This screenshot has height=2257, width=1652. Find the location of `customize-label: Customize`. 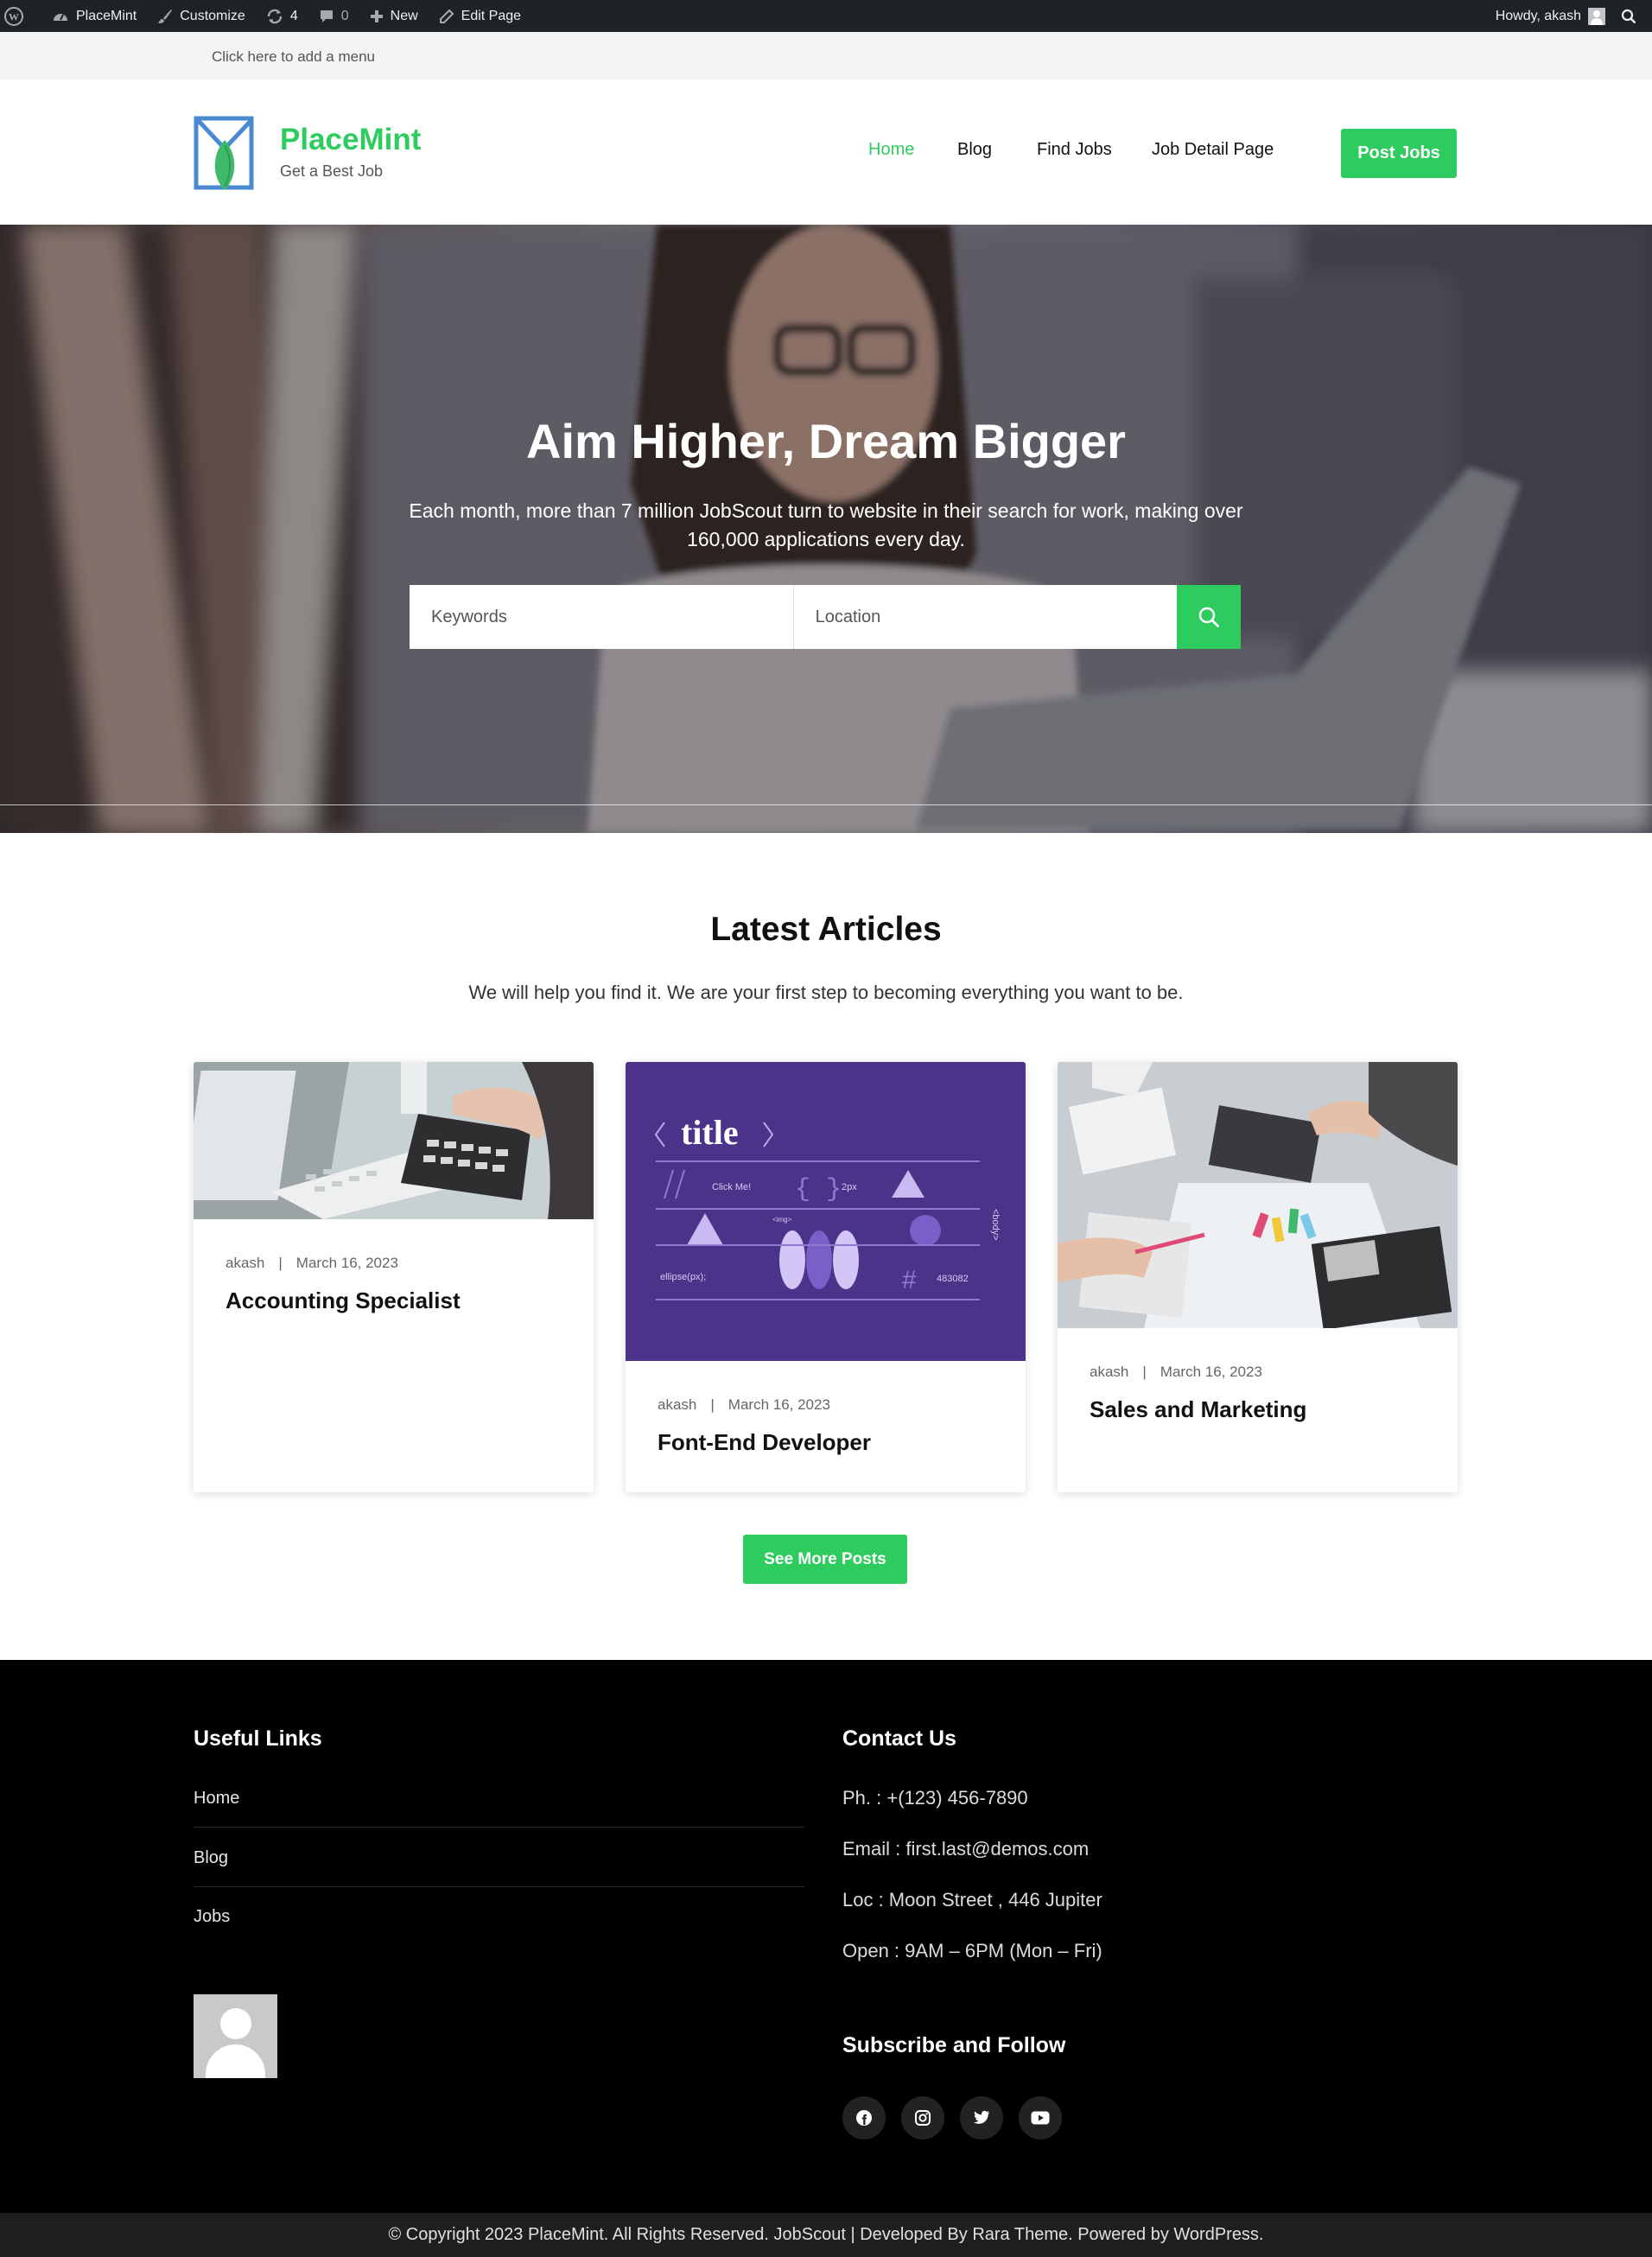

customize-label: Customize is located at coordinates (213, 15).